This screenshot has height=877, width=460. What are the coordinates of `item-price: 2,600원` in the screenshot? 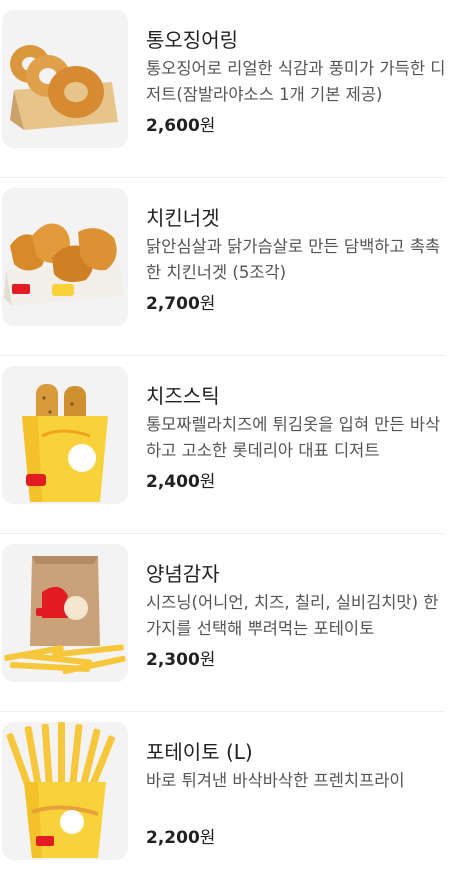 It's located at (180, 123).